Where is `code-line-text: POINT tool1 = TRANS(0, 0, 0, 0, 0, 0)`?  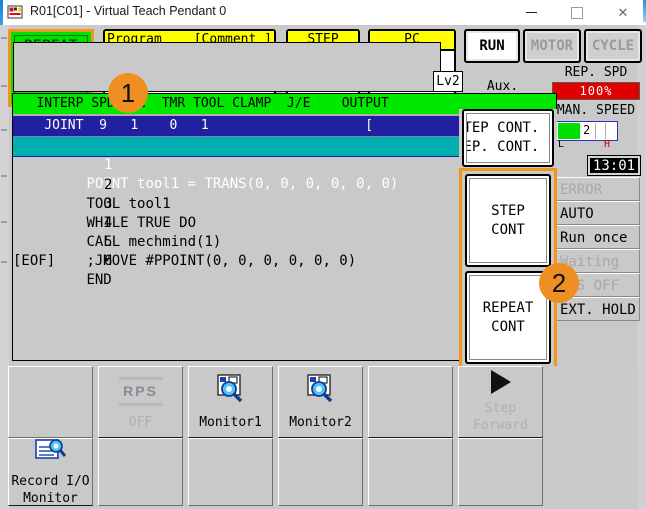 code-line-text: POINT tool1 = TRANS(0, 0, 0, 0, 0, 0) is located at coordinates (242, 184).